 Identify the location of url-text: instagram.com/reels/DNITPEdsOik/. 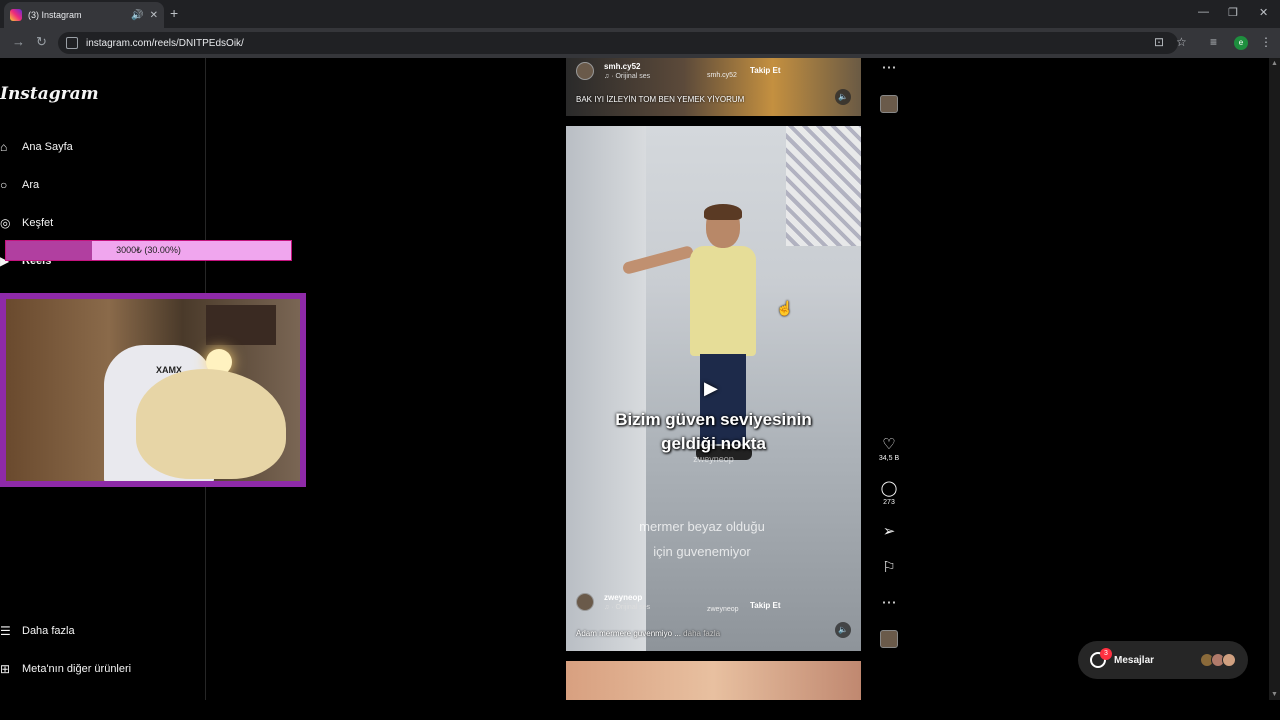
(165, 43).